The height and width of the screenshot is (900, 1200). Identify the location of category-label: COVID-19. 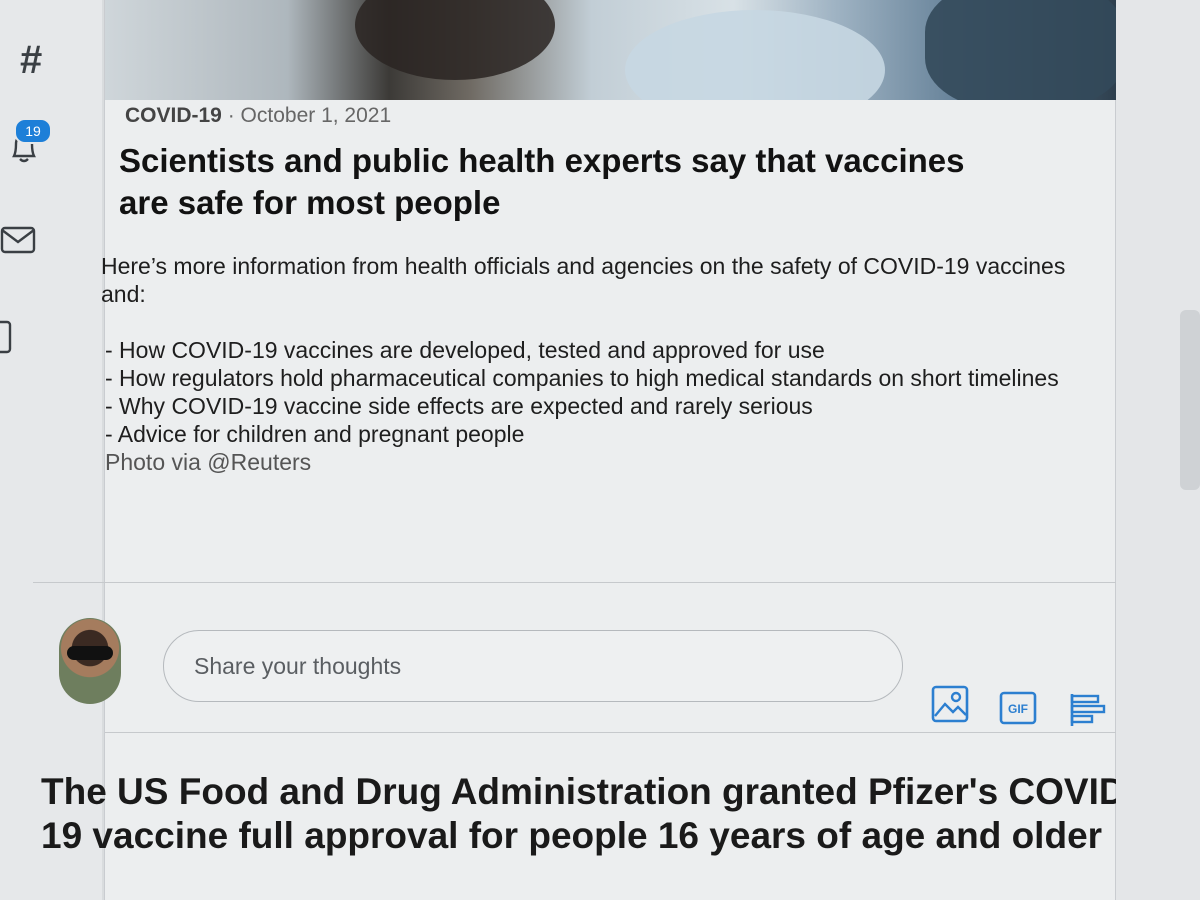
(173, 115).